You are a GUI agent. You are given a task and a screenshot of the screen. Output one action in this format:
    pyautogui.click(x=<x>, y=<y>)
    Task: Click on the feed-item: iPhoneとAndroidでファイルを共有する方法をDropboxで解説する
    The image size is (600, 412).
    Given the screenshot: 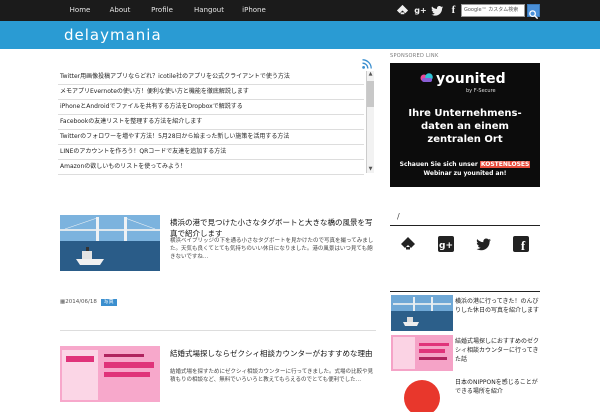 What is the action you would take?
    pyautogui.click(x=211, y=107)
    